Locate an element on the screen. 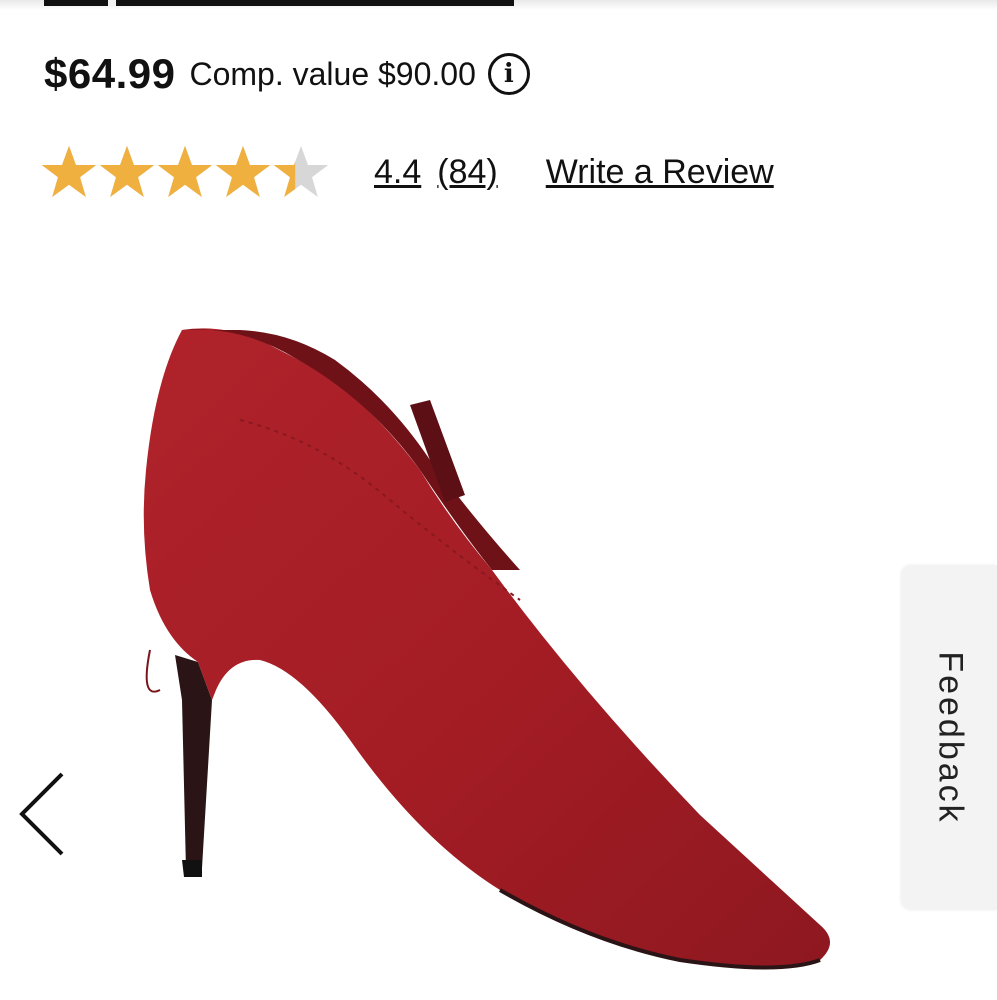 Image resolution: width=997 pixels, height=1000 pixels. feedback-label: Feedback is located at coordinates (950, 737).